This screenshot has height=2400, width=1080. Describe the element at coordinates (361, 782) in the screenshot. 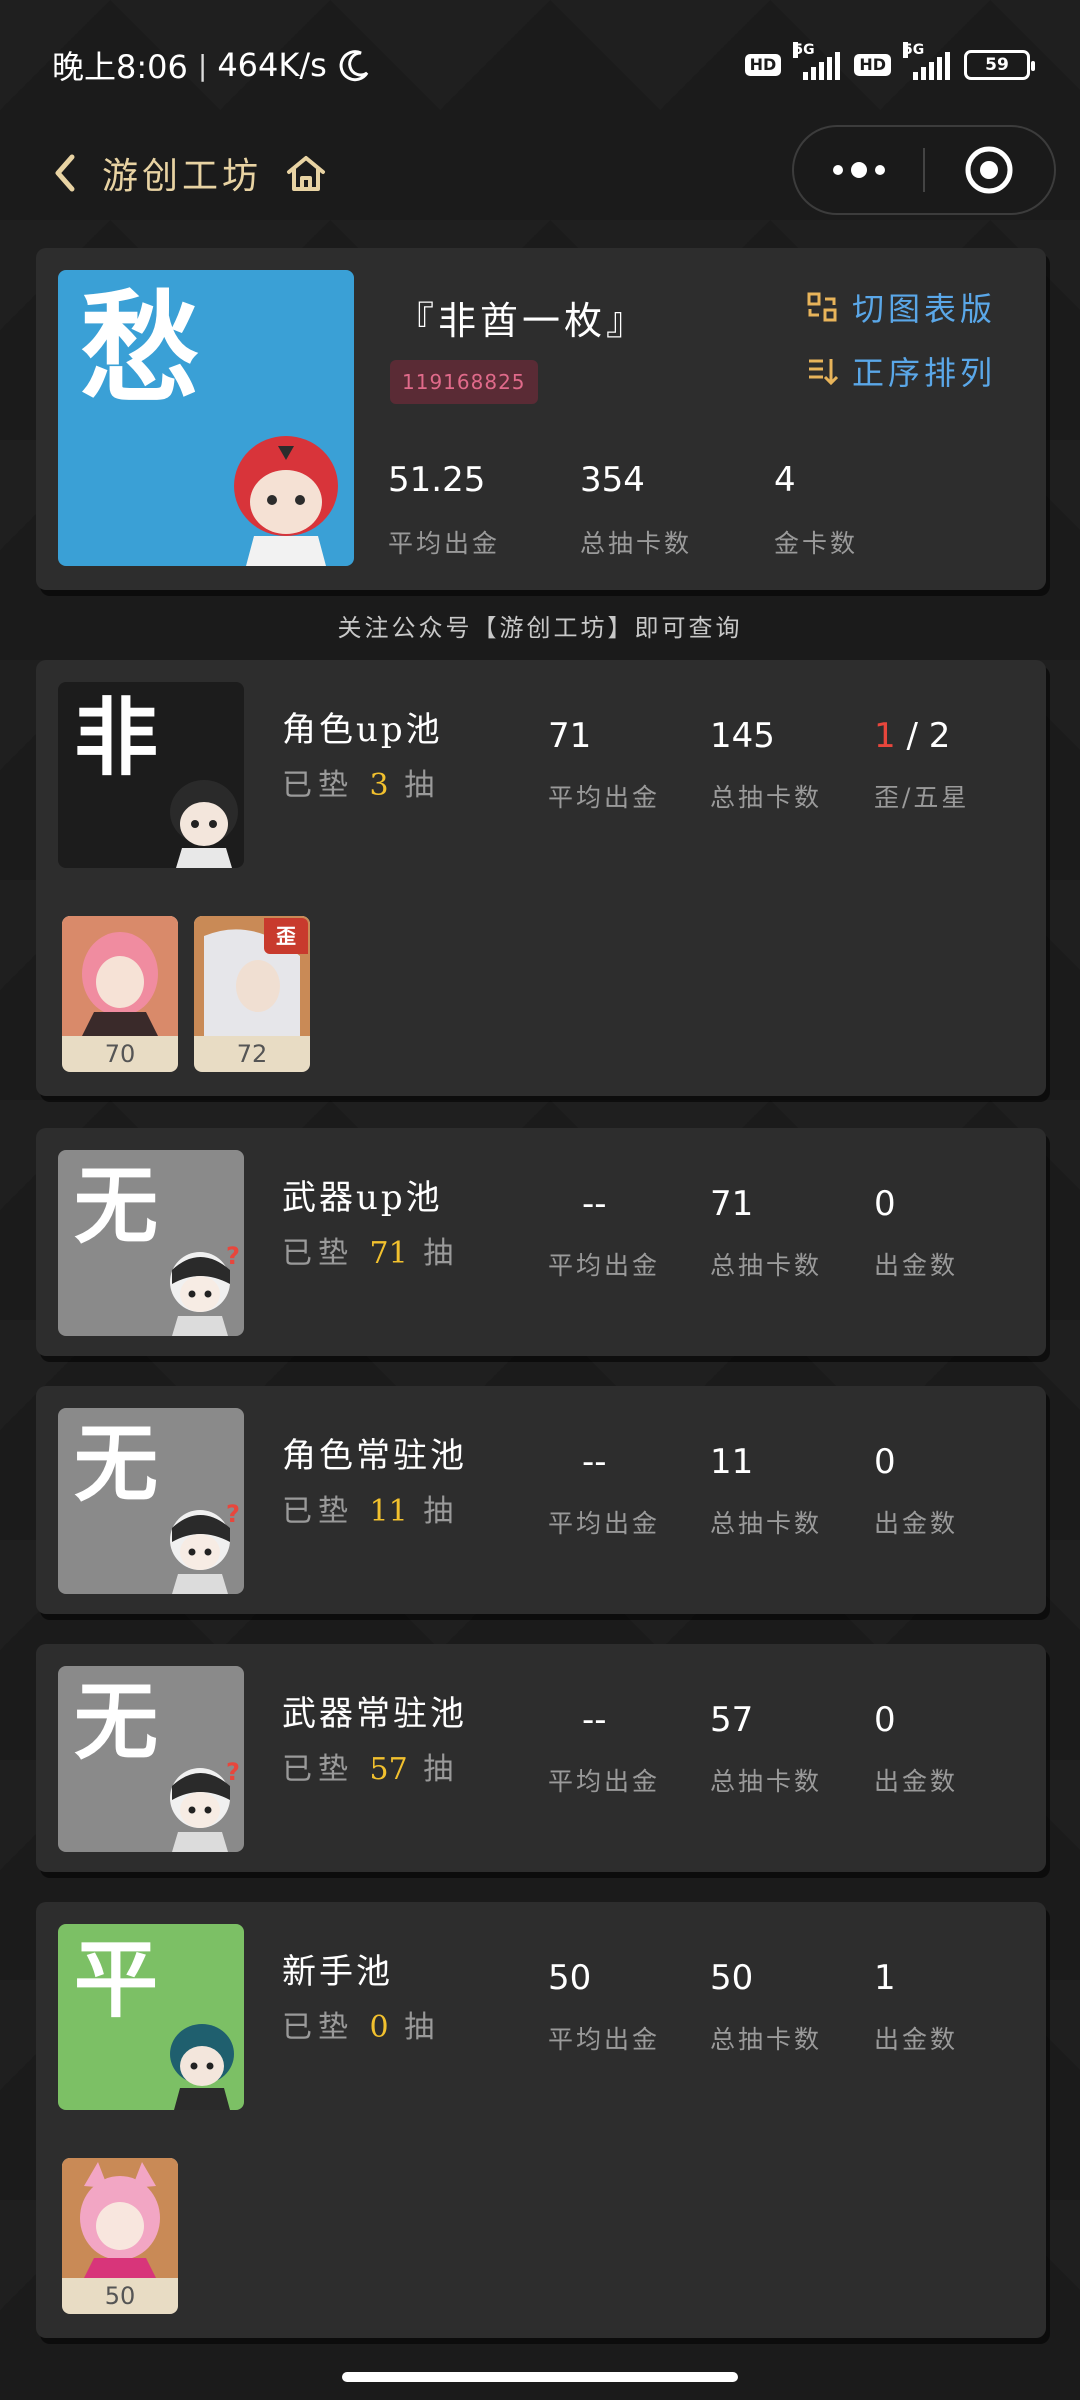

I see `pool-pity: 已垫 3 抽` at that location.